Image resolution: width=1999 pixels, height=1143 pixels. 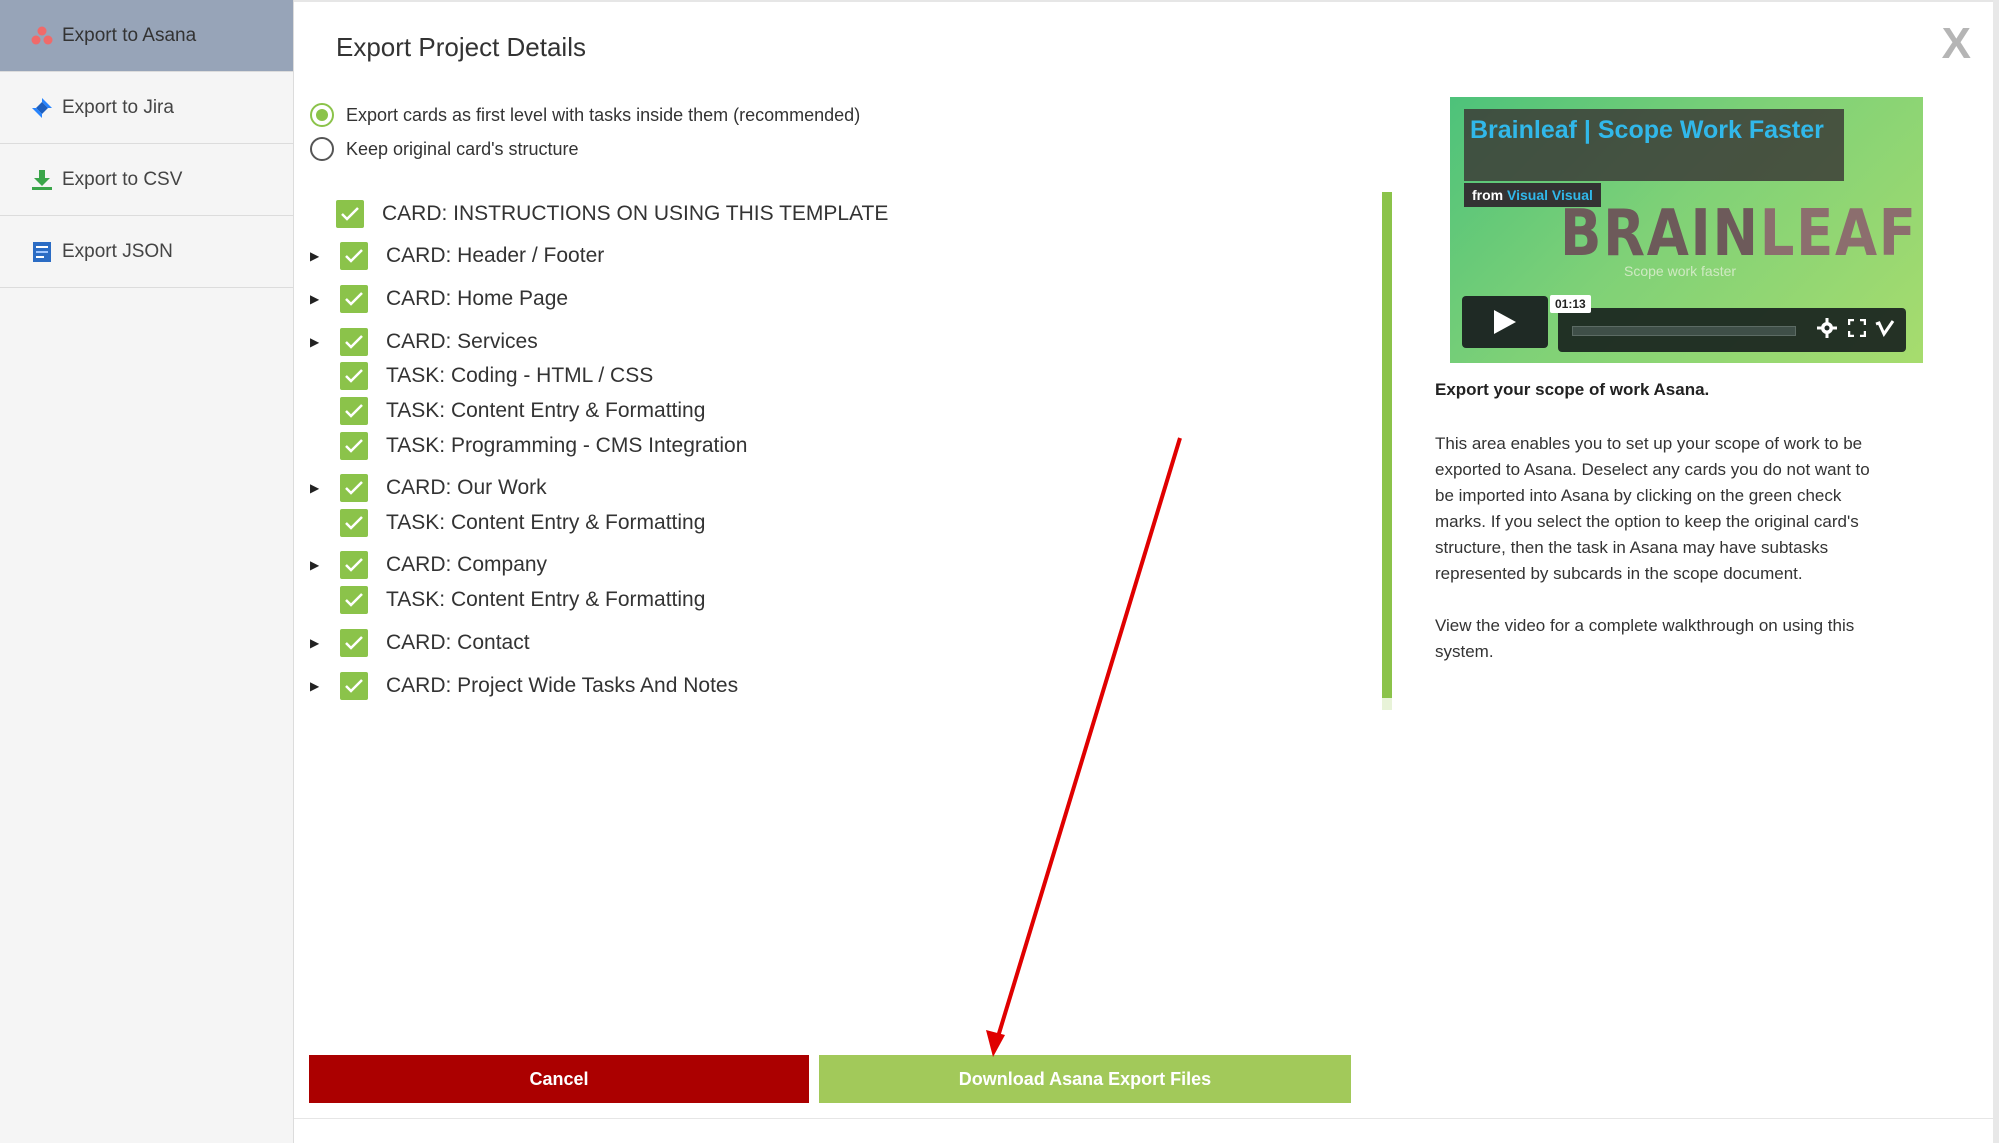 What do you see at coordinates (461, 47) in the screenshot?
I see `page-title: Export Project Details` at bounding box center [461, 47].